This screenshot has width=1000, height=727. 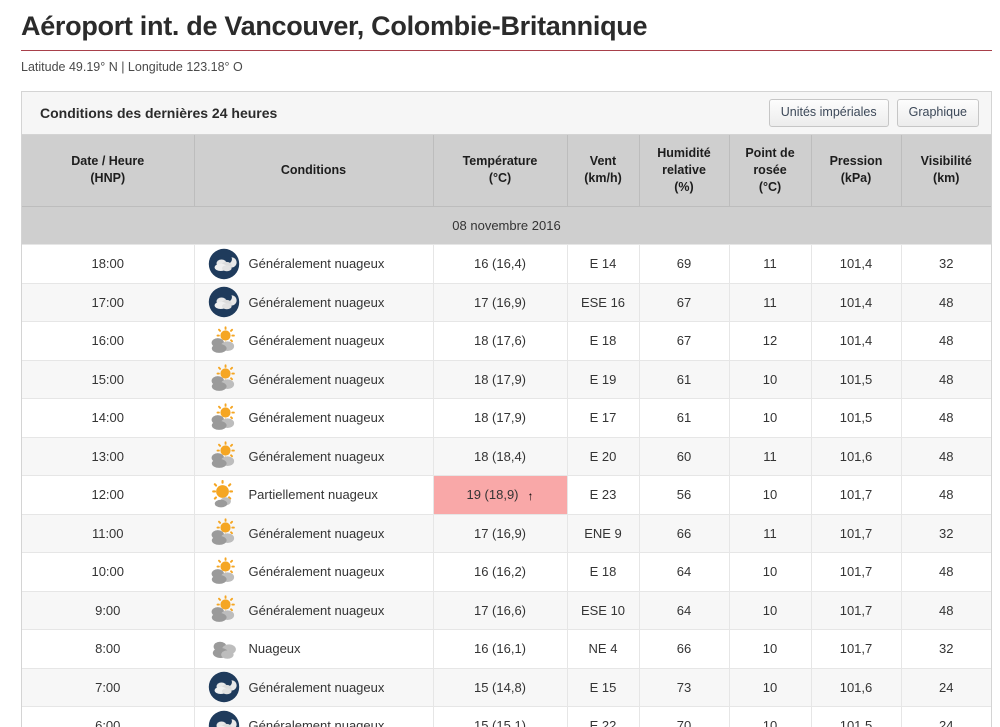 I want to click on column-header-line2: (°C), so click(x=500, y=178).